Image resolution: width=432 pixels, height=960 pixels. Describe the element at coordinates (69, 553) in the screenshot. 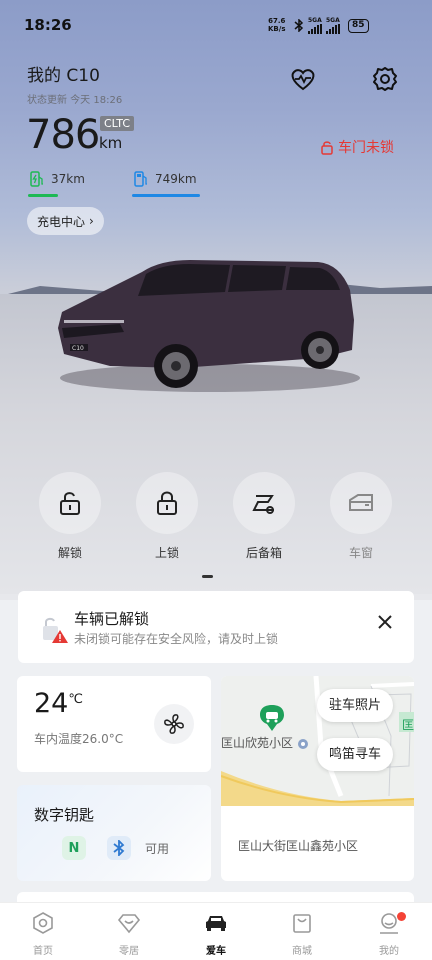

I see `unlock-label: 解锁` at that location.